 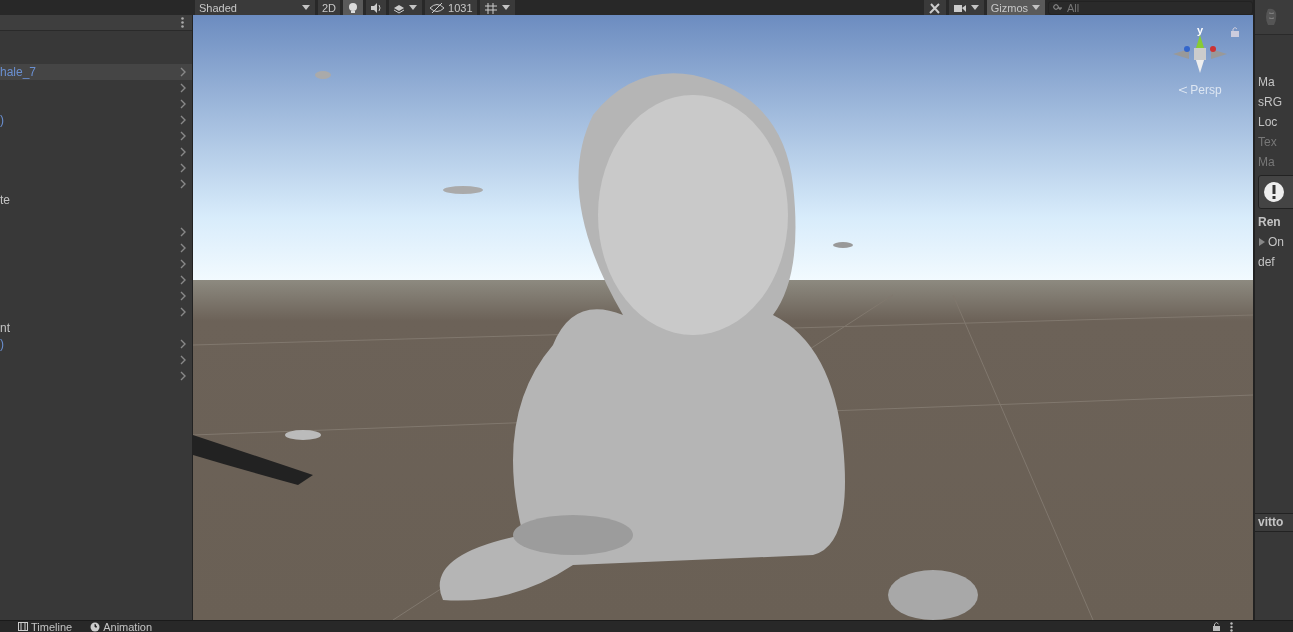 I want to click on film-icon, so click(x=23, y=626).